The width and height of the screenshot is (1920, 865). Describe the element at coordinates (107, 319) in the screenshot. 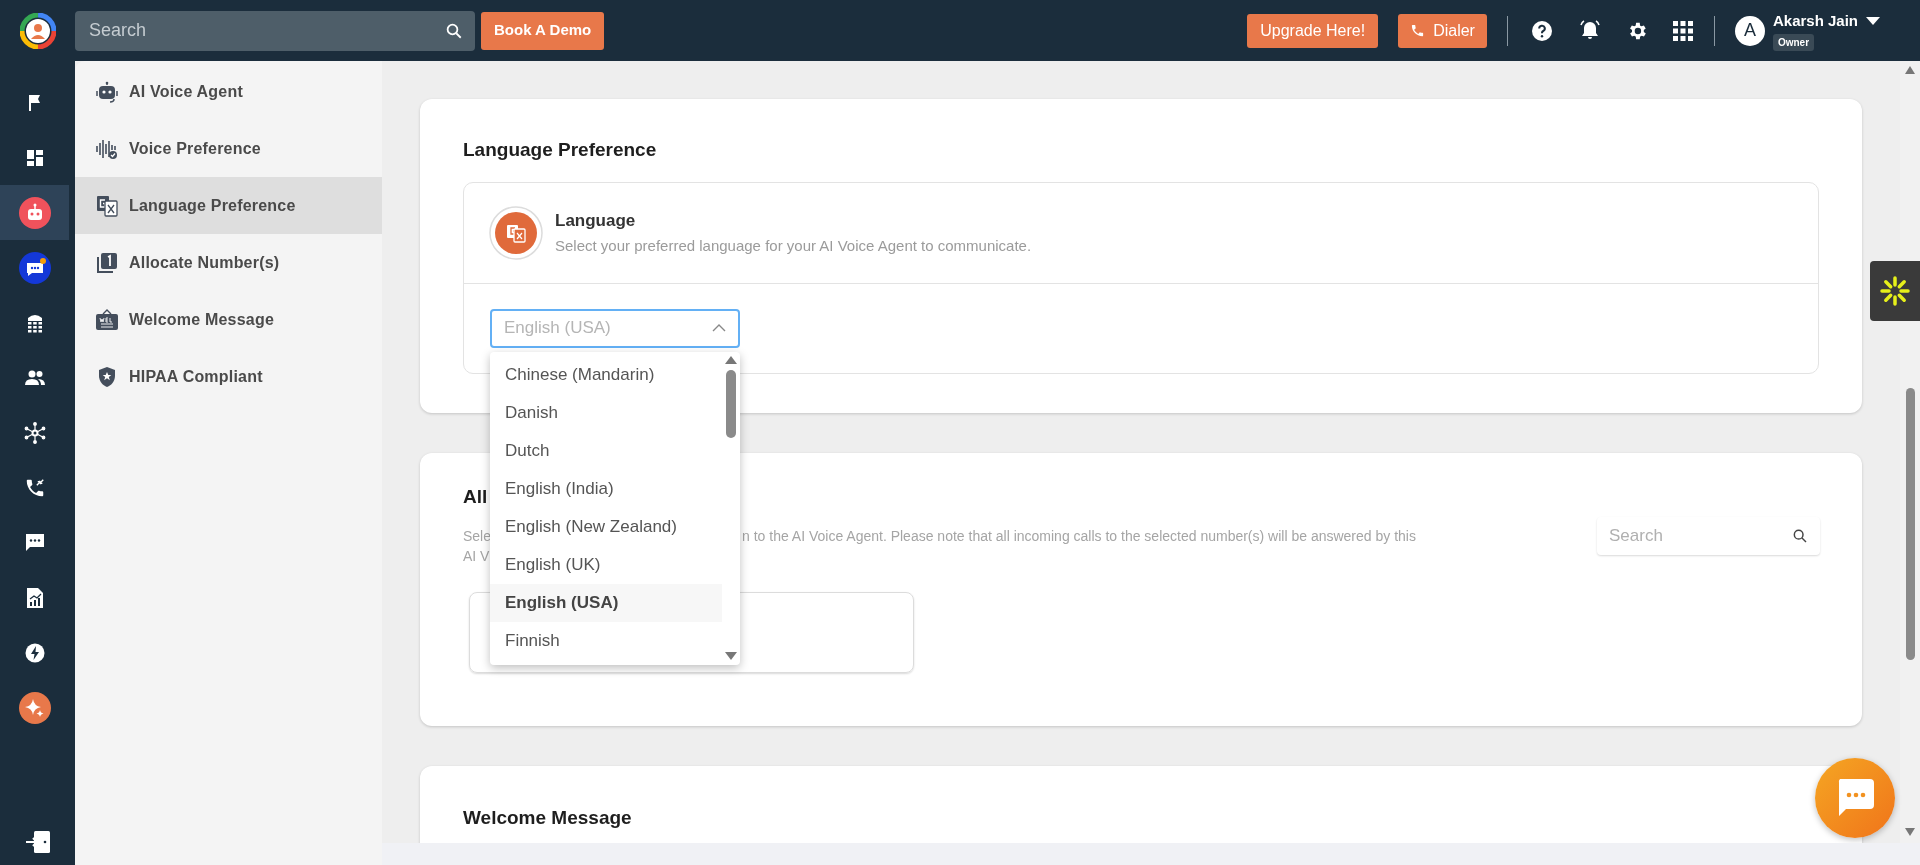

I see `welcome-sign-icon` at that location.